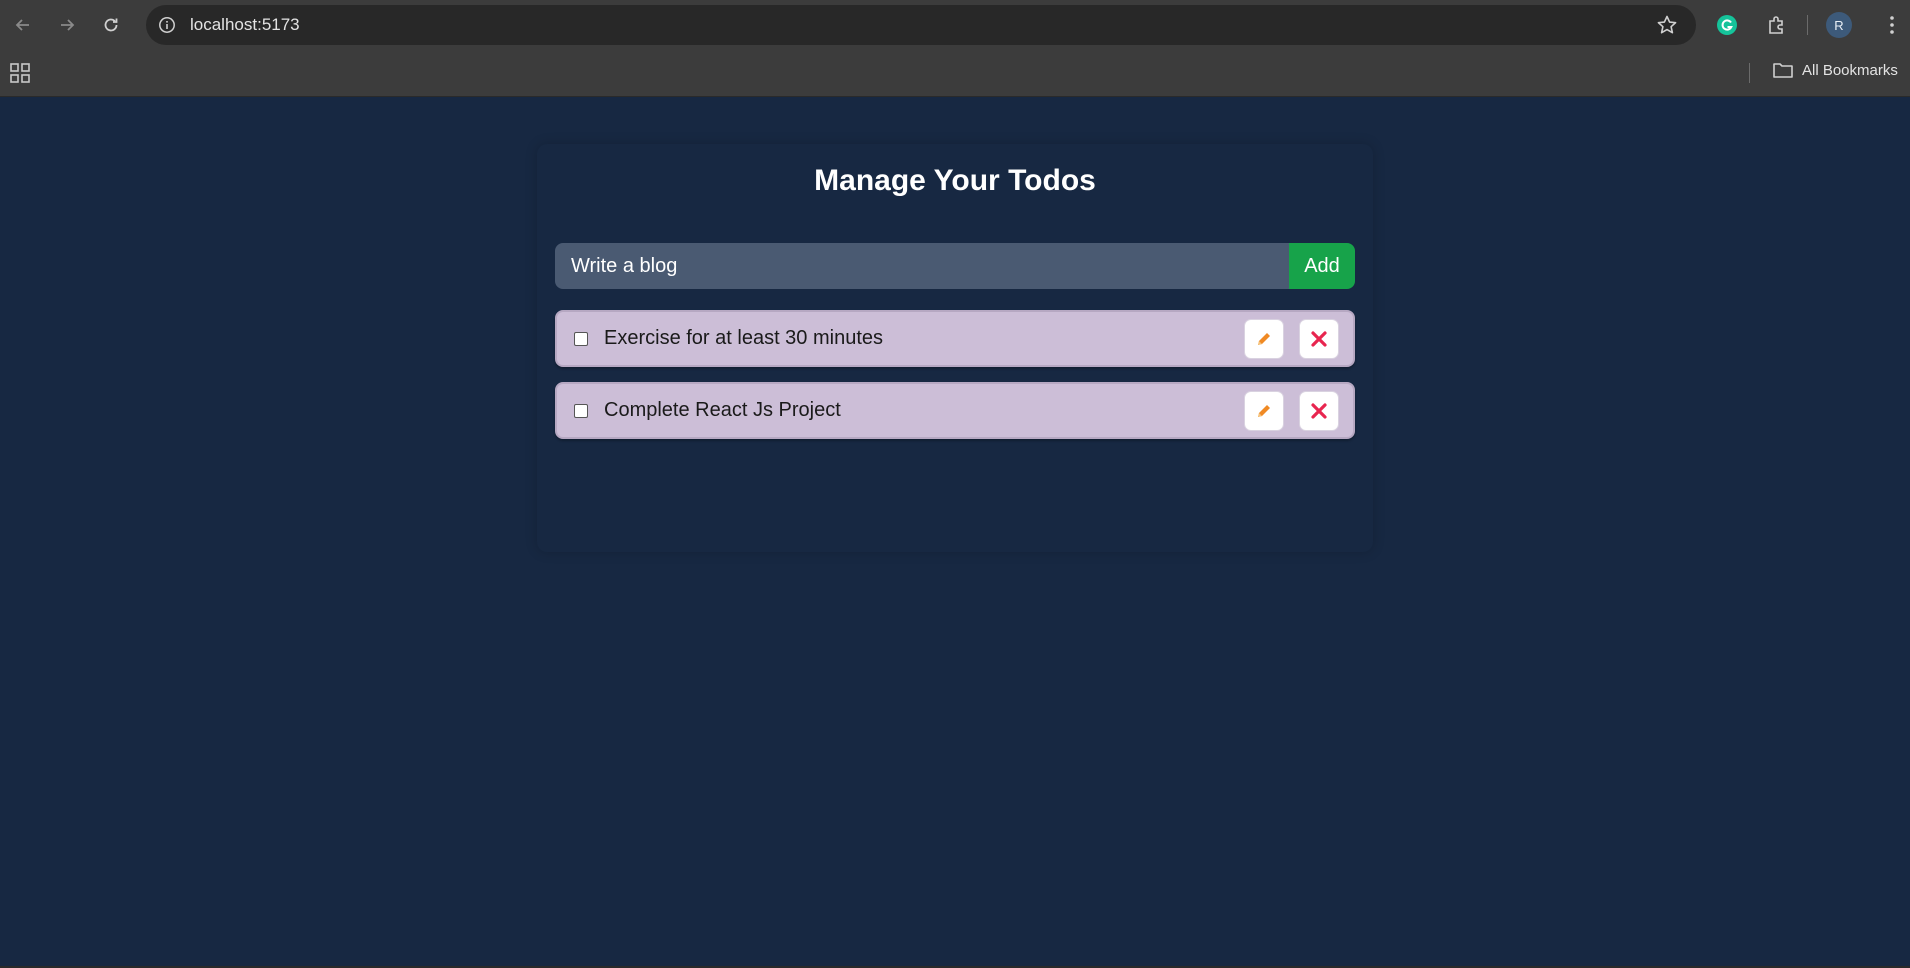  Describe the element at coordinates (1777, 25) in the screenshot. I see `extensions-puzzle-icon` at that location.